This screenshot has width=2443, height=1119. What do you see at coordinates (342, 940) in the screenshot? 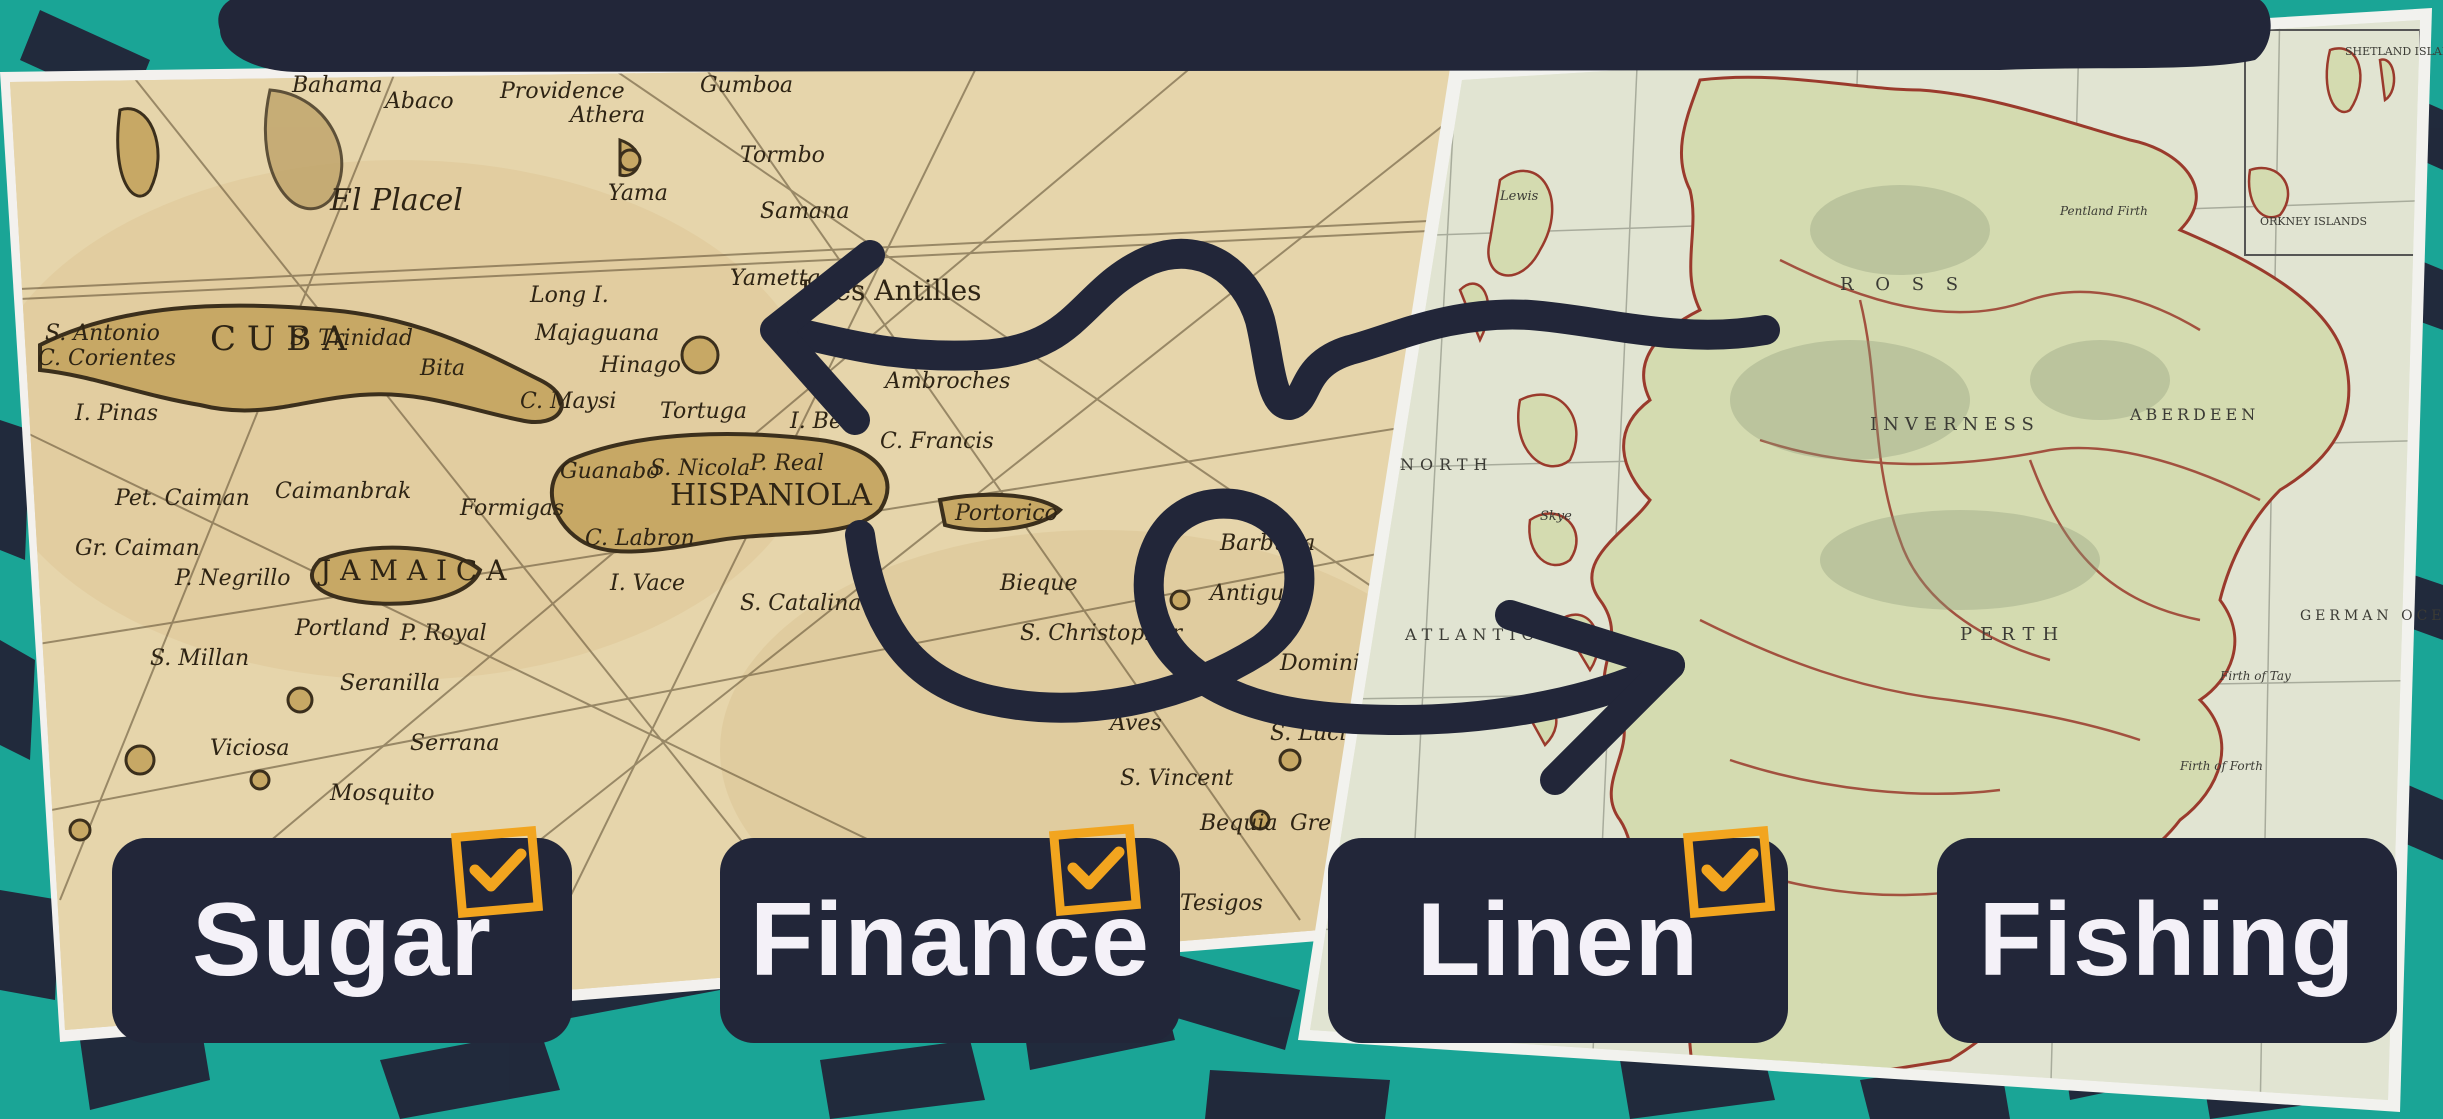
I see `label-text: Sugar` at bounding box center [342, 940].